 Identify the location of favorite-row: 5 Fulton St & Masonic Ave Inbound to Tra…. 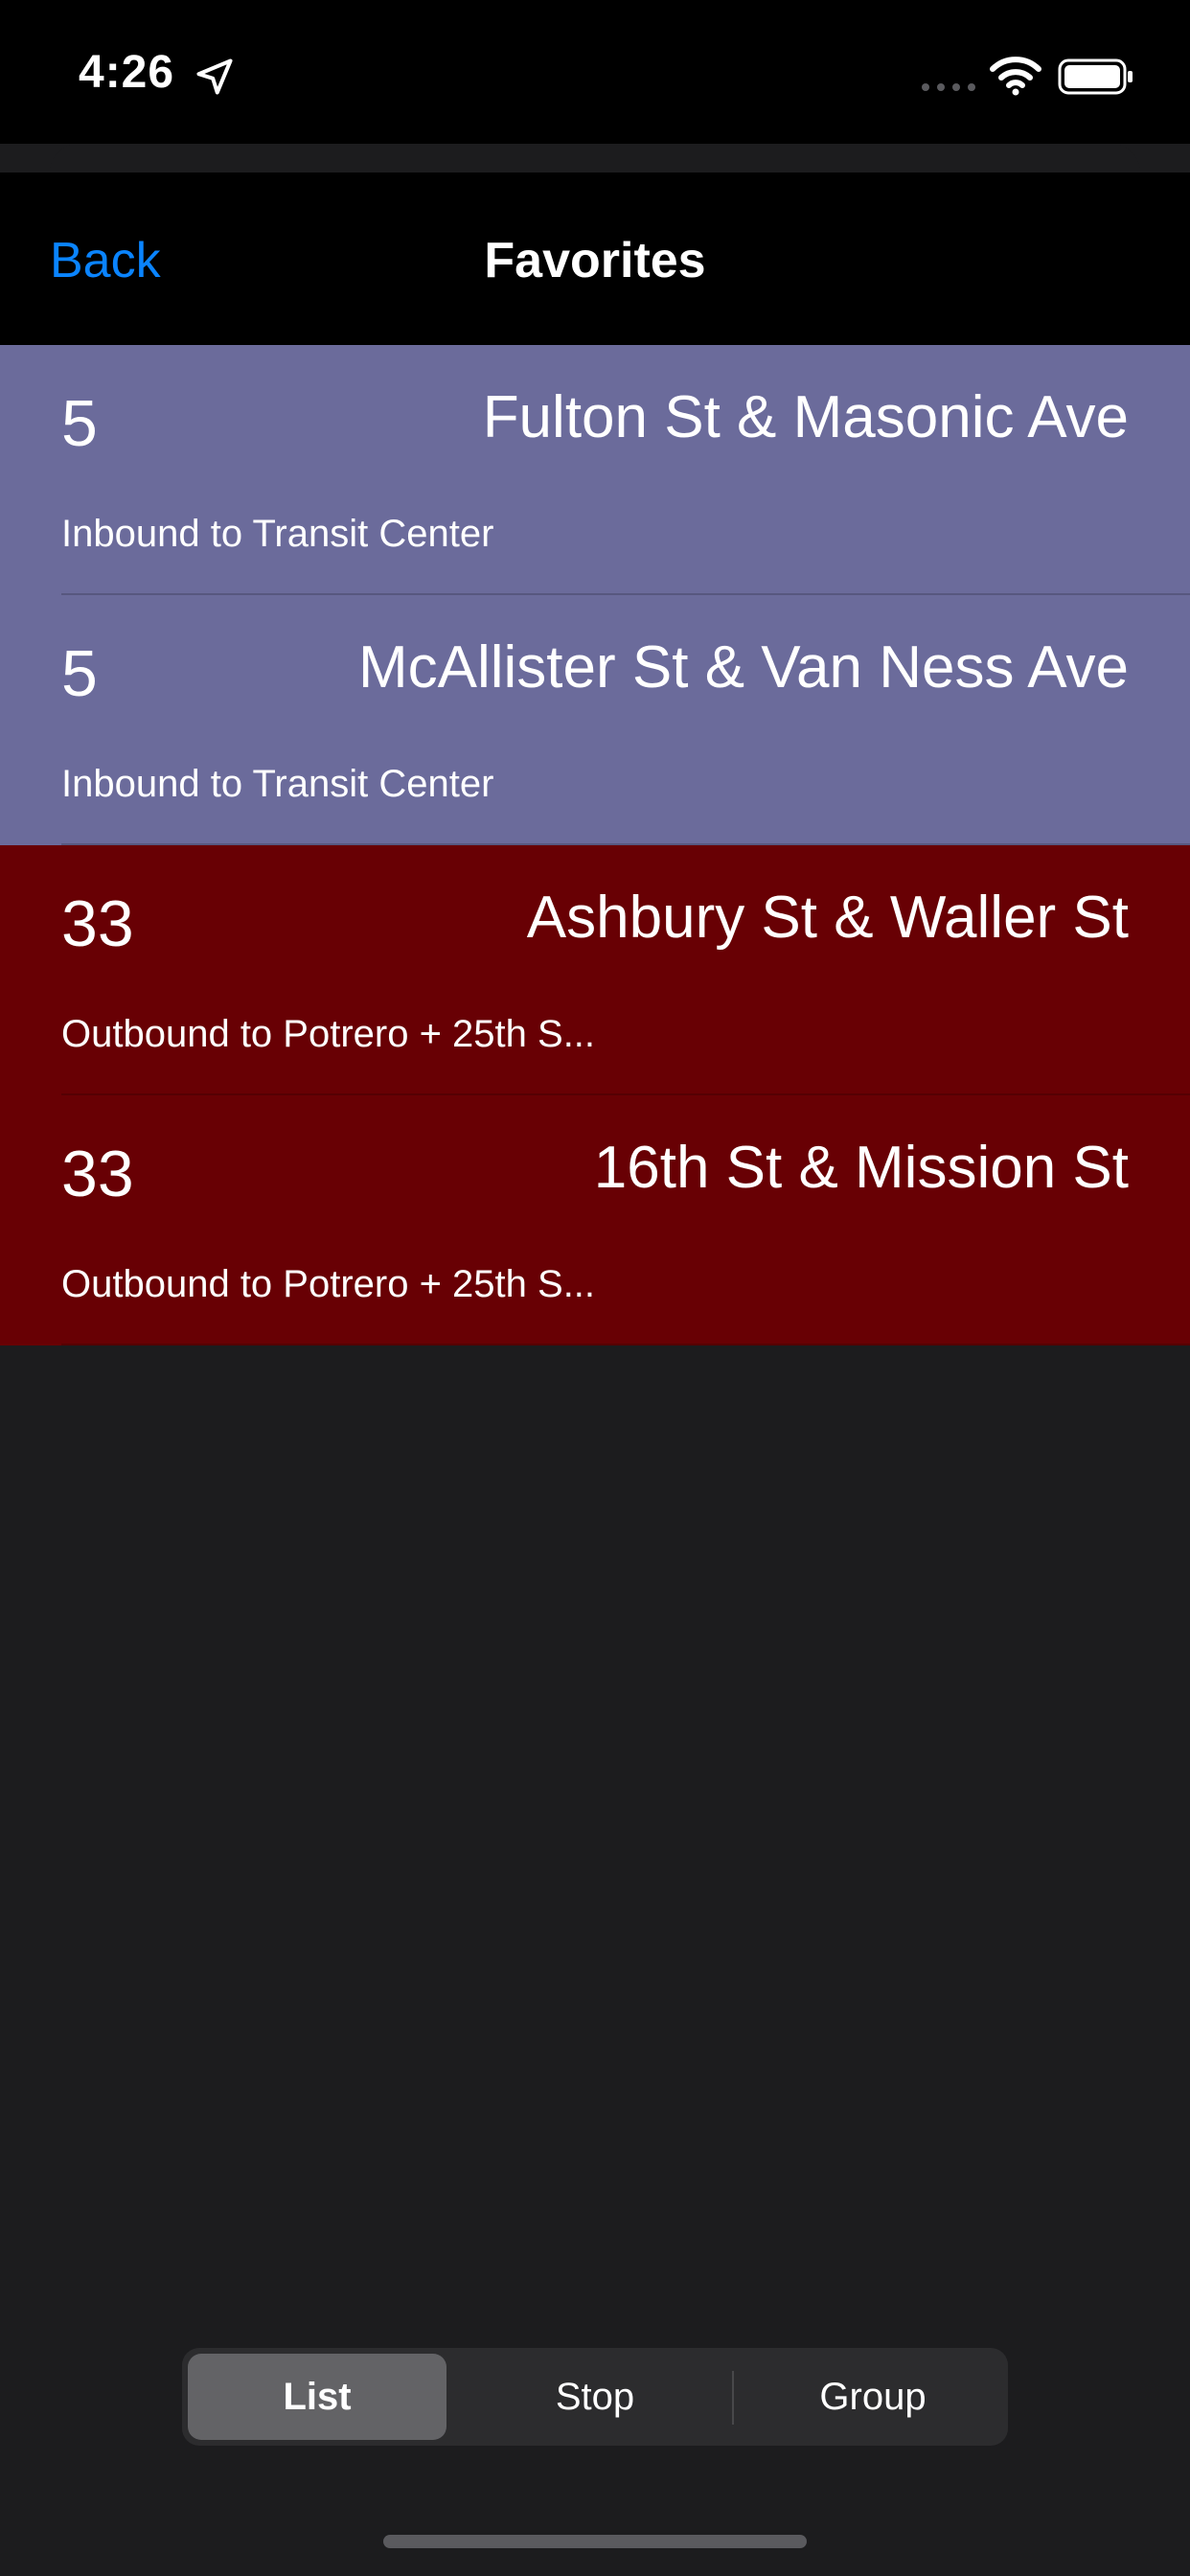
(595, 470).